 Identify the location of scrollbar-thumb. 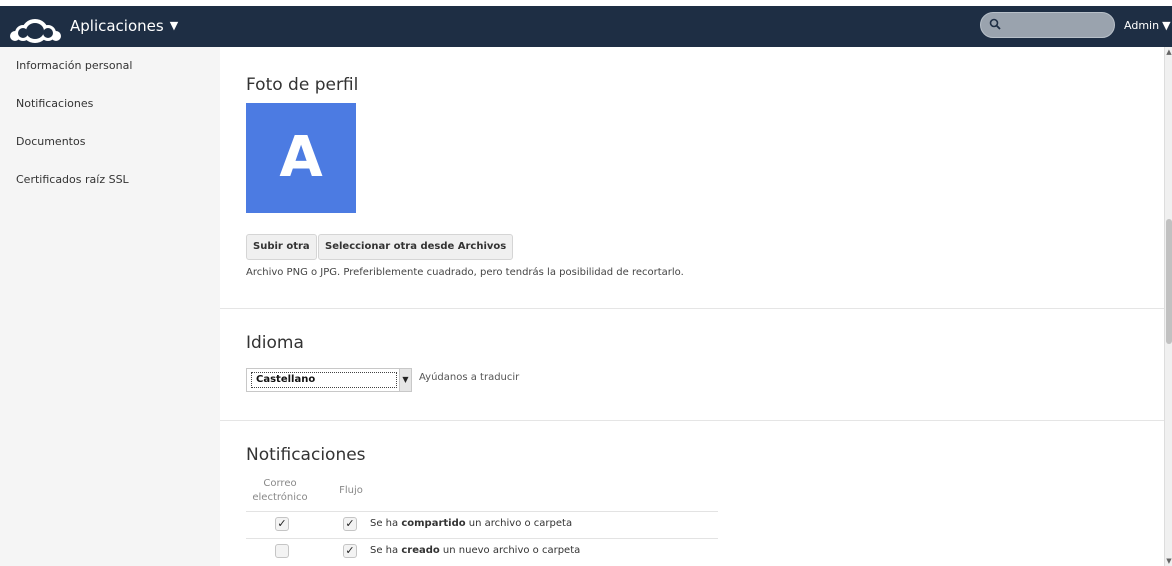
(1169, 281).